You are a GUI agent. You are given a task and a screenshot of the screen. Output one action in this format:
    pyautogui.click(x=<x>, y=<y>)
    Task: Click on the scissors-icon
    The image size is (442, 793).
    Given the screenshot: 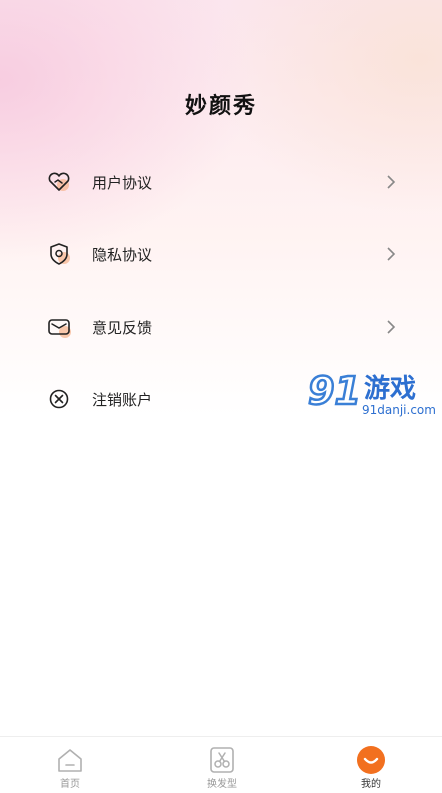 What is the action you would take?
    pyautogui.click(x=222, y=760)
    